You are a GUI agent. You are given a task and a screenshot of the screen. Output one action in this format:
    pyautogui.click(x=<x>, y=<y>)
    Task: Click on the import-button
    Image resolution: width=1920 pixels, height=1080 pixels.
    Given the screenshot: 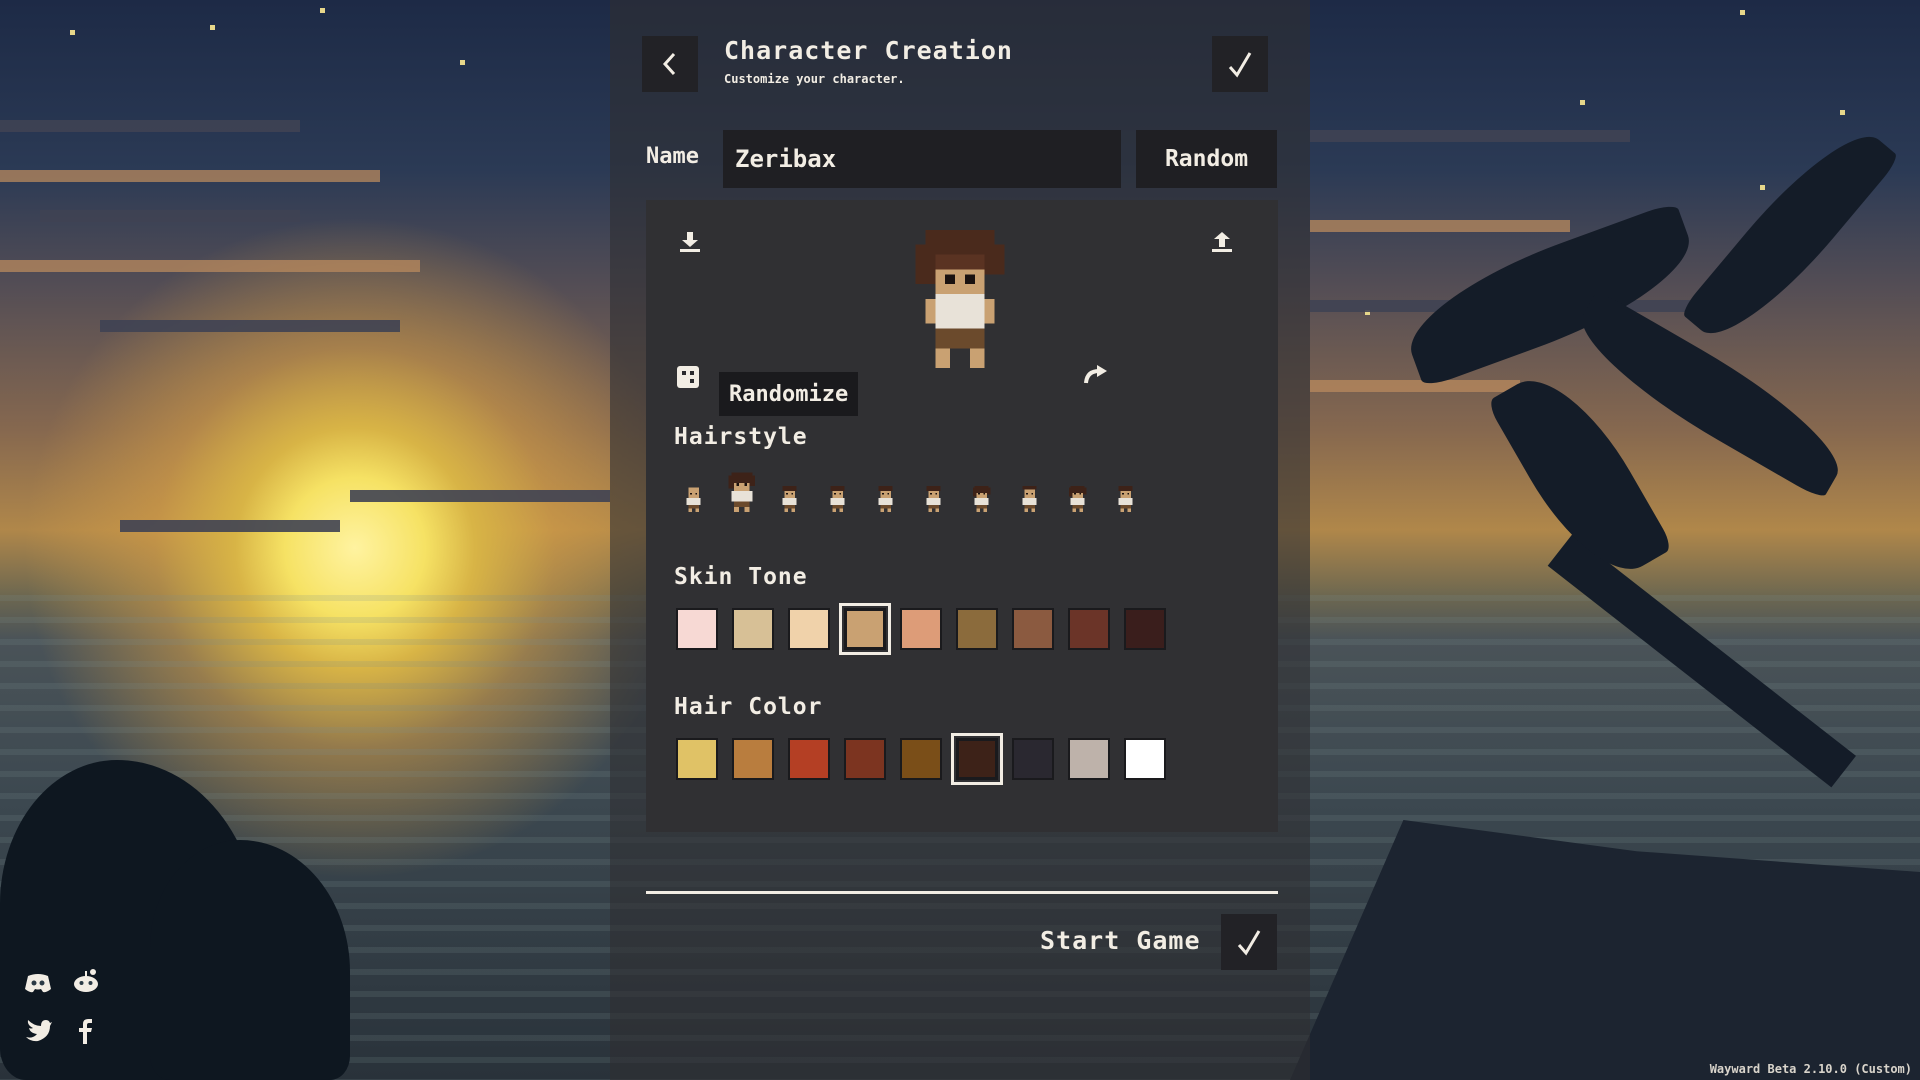 What is the action you would take?
    pyautogui.click(x=1222, y=242)
    